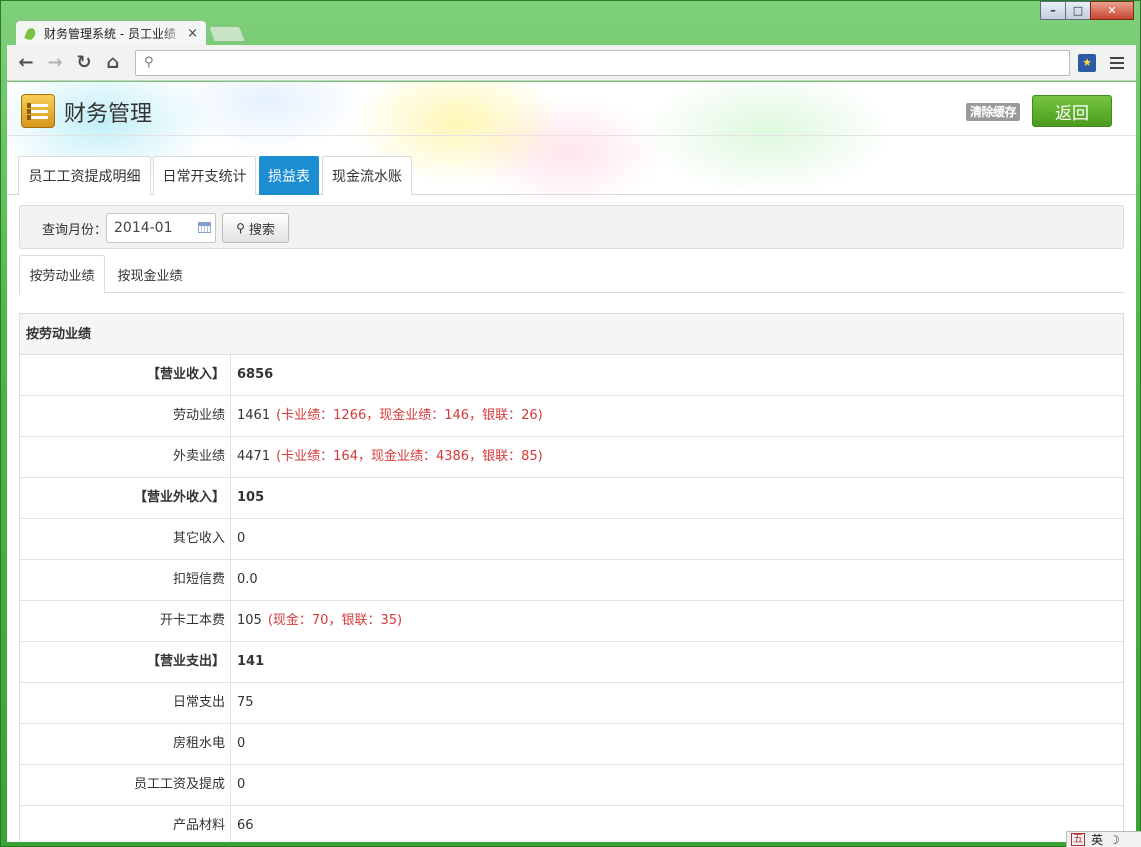 The height and width of the screenshot is (847, 1141). What do you see at coordinates (571, 621) in the screenshot?
I see `table-row: 开卡工本费 105 (现金：70，银联：35)` at bounding box center [571, 621].